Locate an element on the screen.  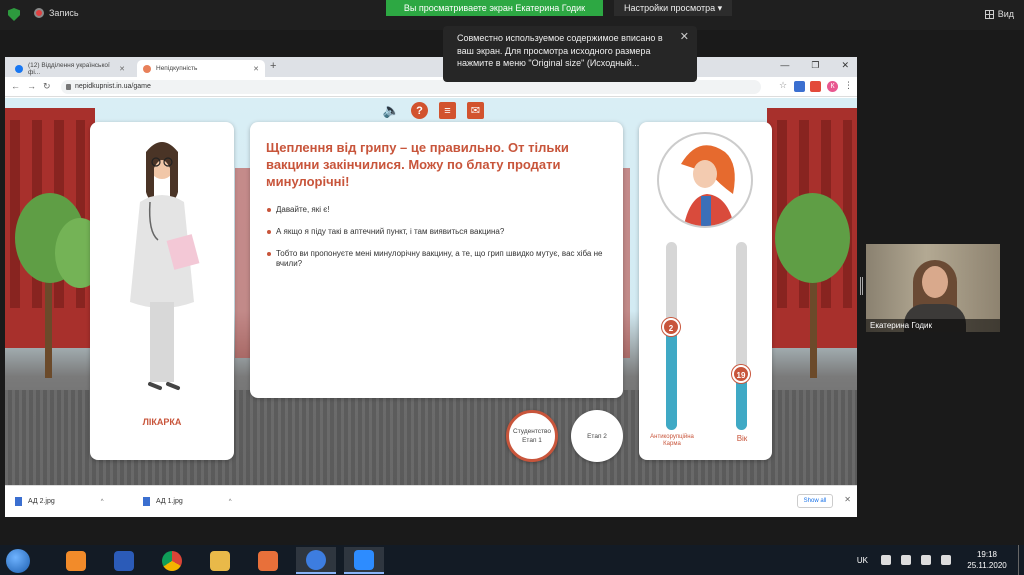
view-button-label: Вид is located at coordinates (1005, 14).